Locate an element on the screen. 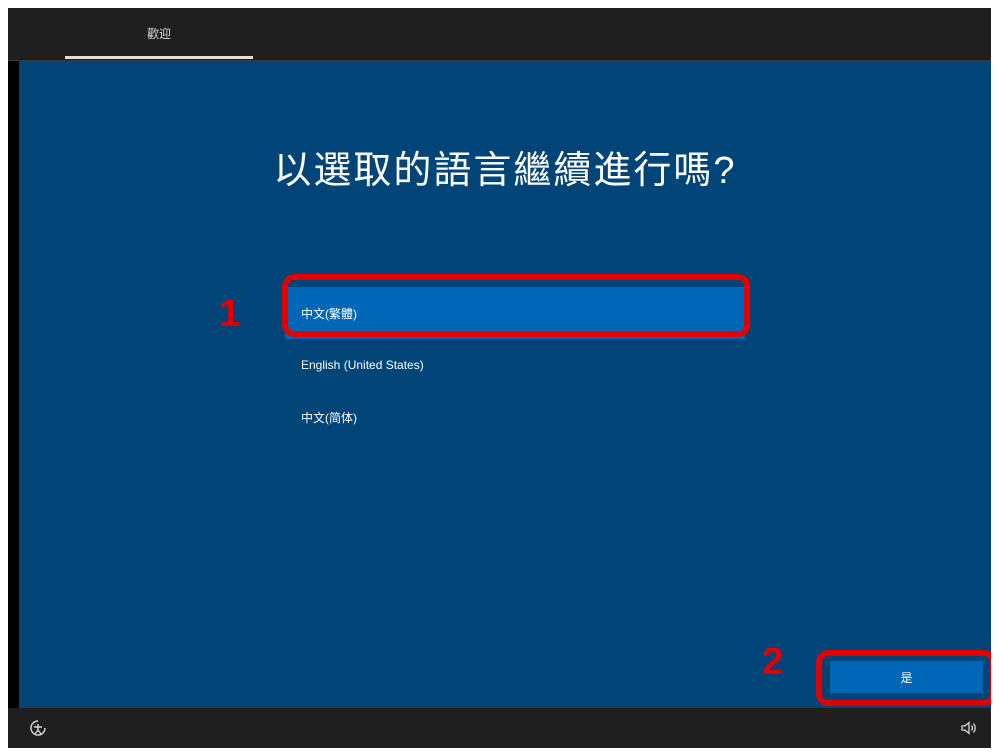 Image resolution: width=999 pixels, height=756 pixels. yes-button: 是 is located at coordinates (906, 677).